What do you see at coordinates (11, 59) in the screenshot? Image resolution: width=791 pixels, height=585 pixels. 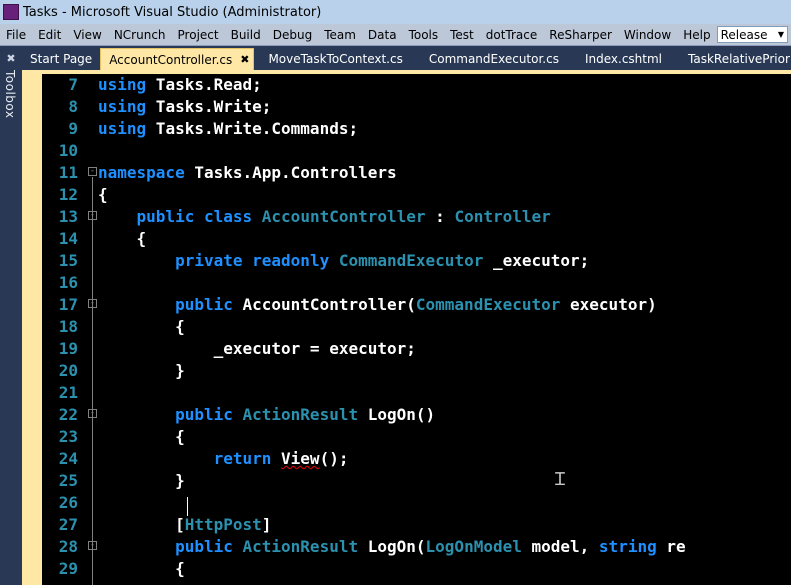 I see `toolbox-pin-icon: ✖` at bounding box center [11, 59].